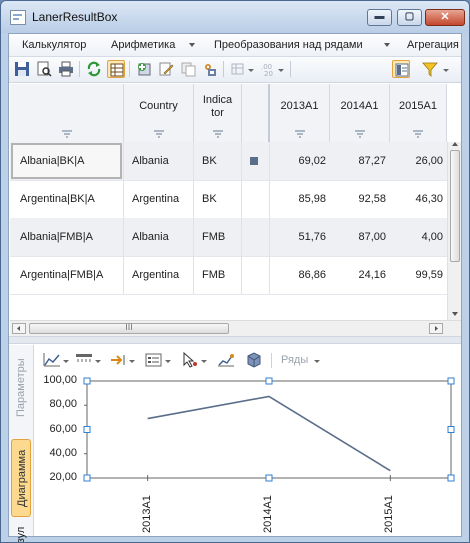 The height and width of the screenshot is (543, 470). Describe the element at coordinates (455, 144) in the screenshot. I see `scroll-up-icon` at that location.